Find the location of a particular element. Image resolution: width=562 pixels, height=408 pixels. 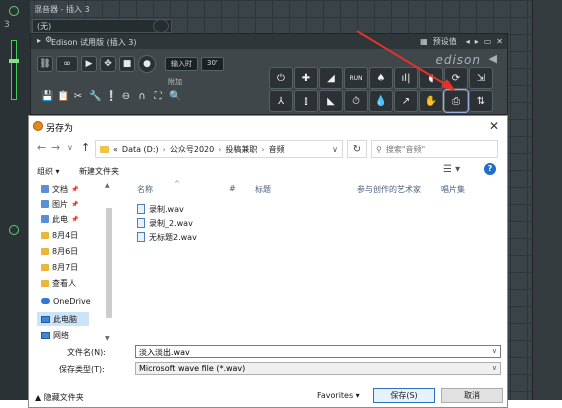

drag-hand-icon: ✋ is located at coordinates (431, 101).